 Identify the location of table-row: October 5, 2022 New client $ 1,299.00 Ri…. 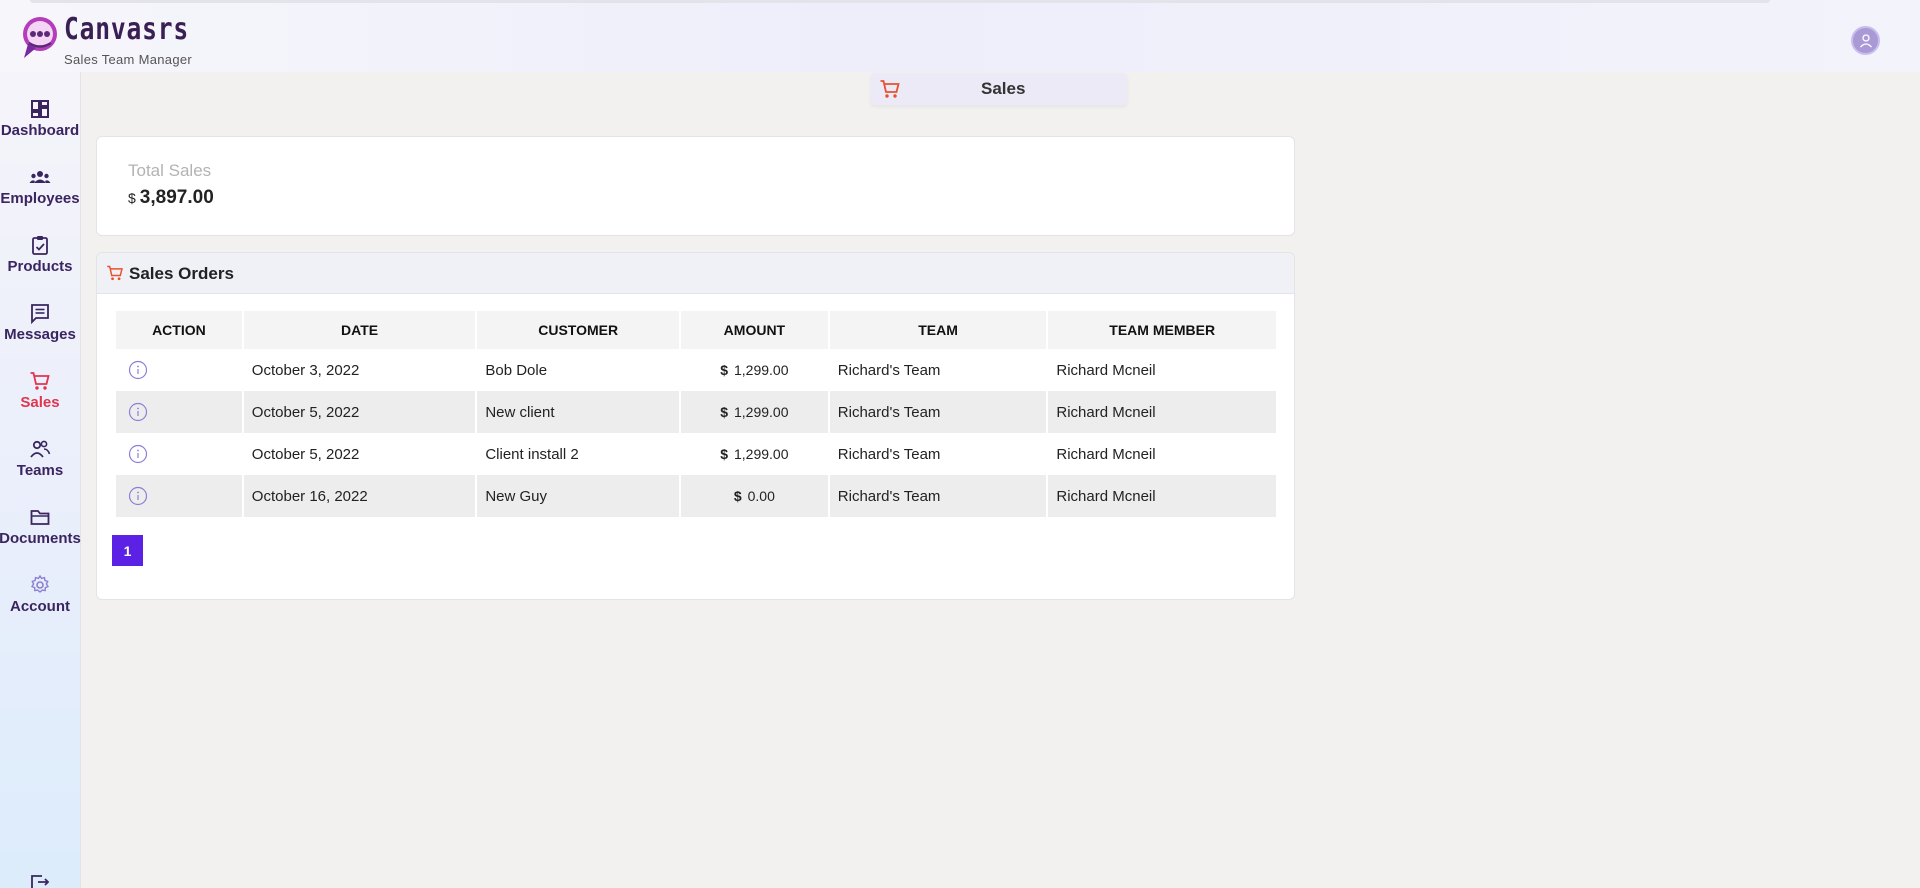
(696, 412).